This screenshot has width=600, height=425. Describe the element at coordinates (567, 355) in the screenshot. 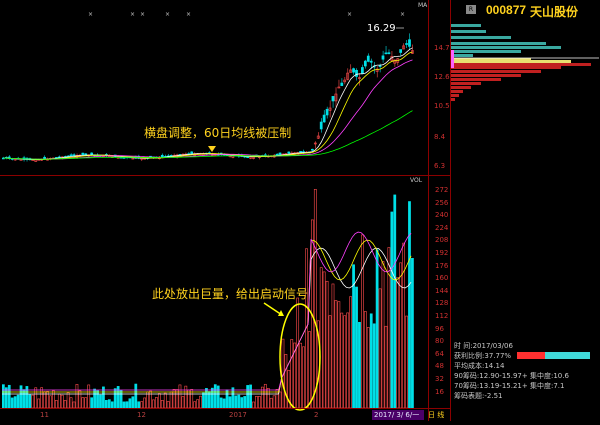

I see `profit-ratio-bar-cyan` at that location.